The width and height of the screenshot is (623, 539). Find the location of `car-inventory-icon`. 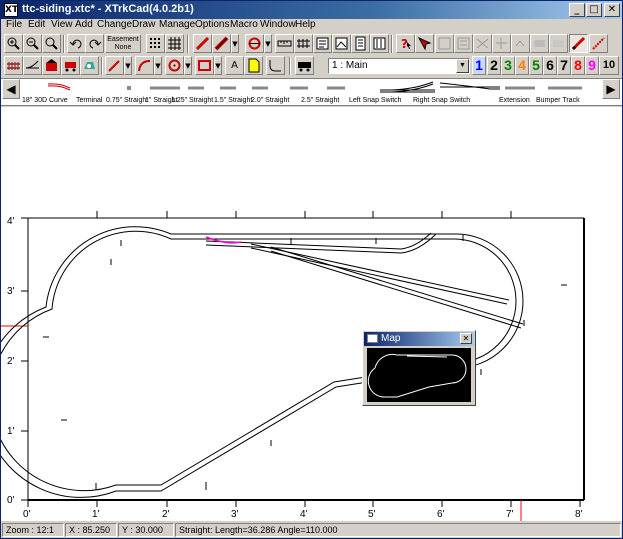

car-inventory-icon is located at coordinates (70, 65).